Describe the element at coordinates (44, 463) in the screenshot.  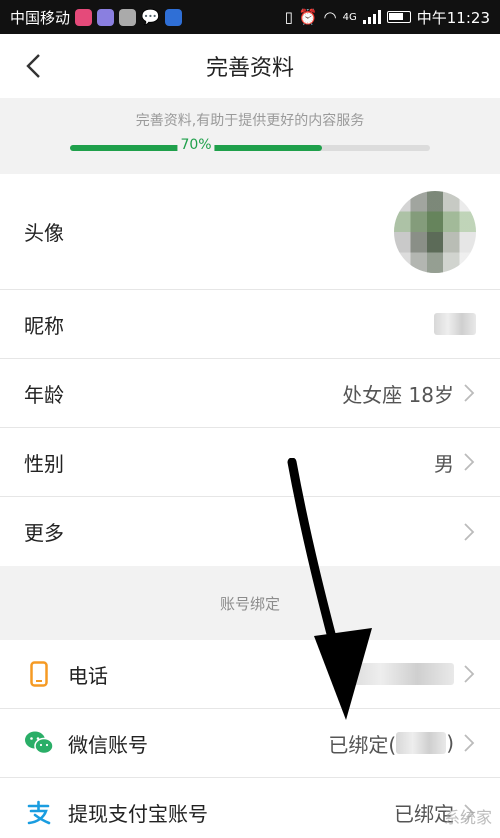
I see `gender-label: 性别` at that location.